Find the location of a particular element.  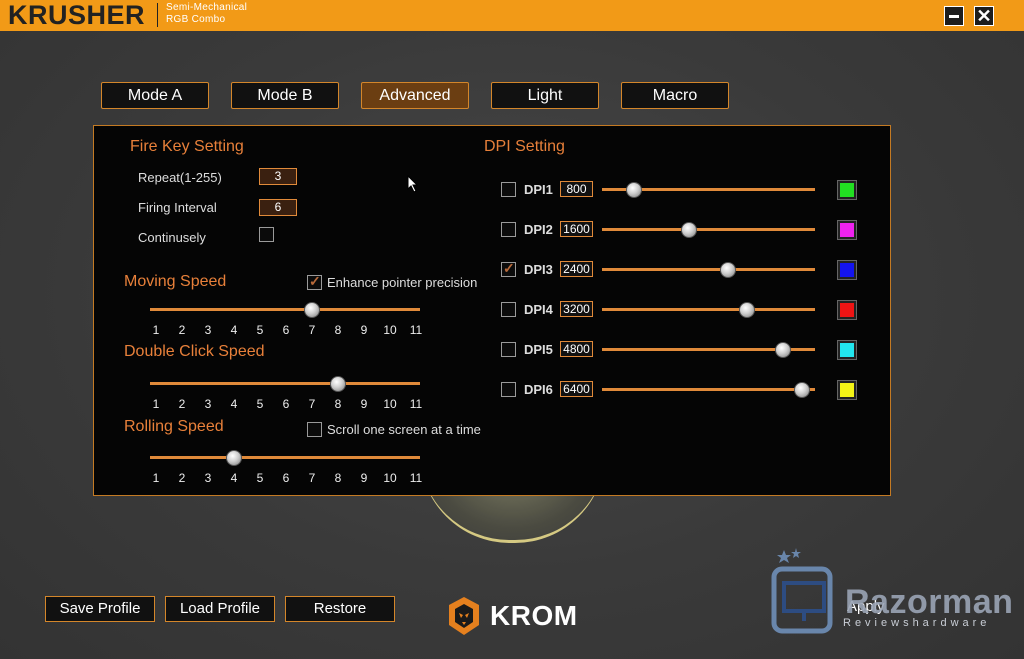

repeat-input: 3 is located at coordinates (278, 176).